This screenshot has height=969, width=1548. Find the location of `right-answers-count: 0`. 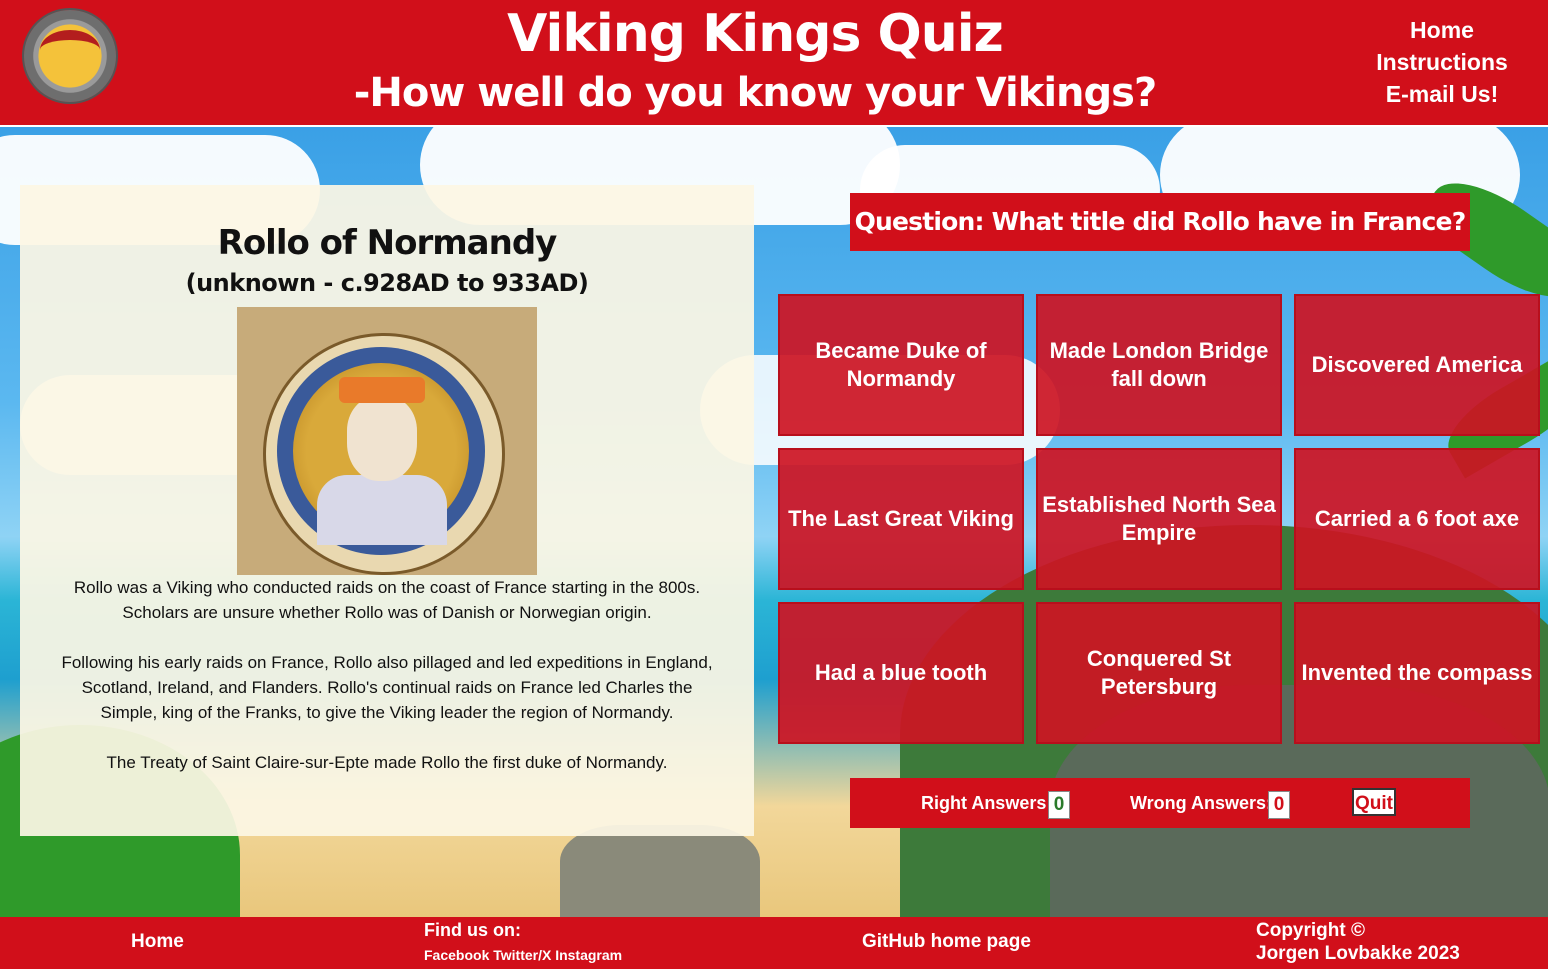

right-answers-count: 0 is located at coordinates (1059, 805).